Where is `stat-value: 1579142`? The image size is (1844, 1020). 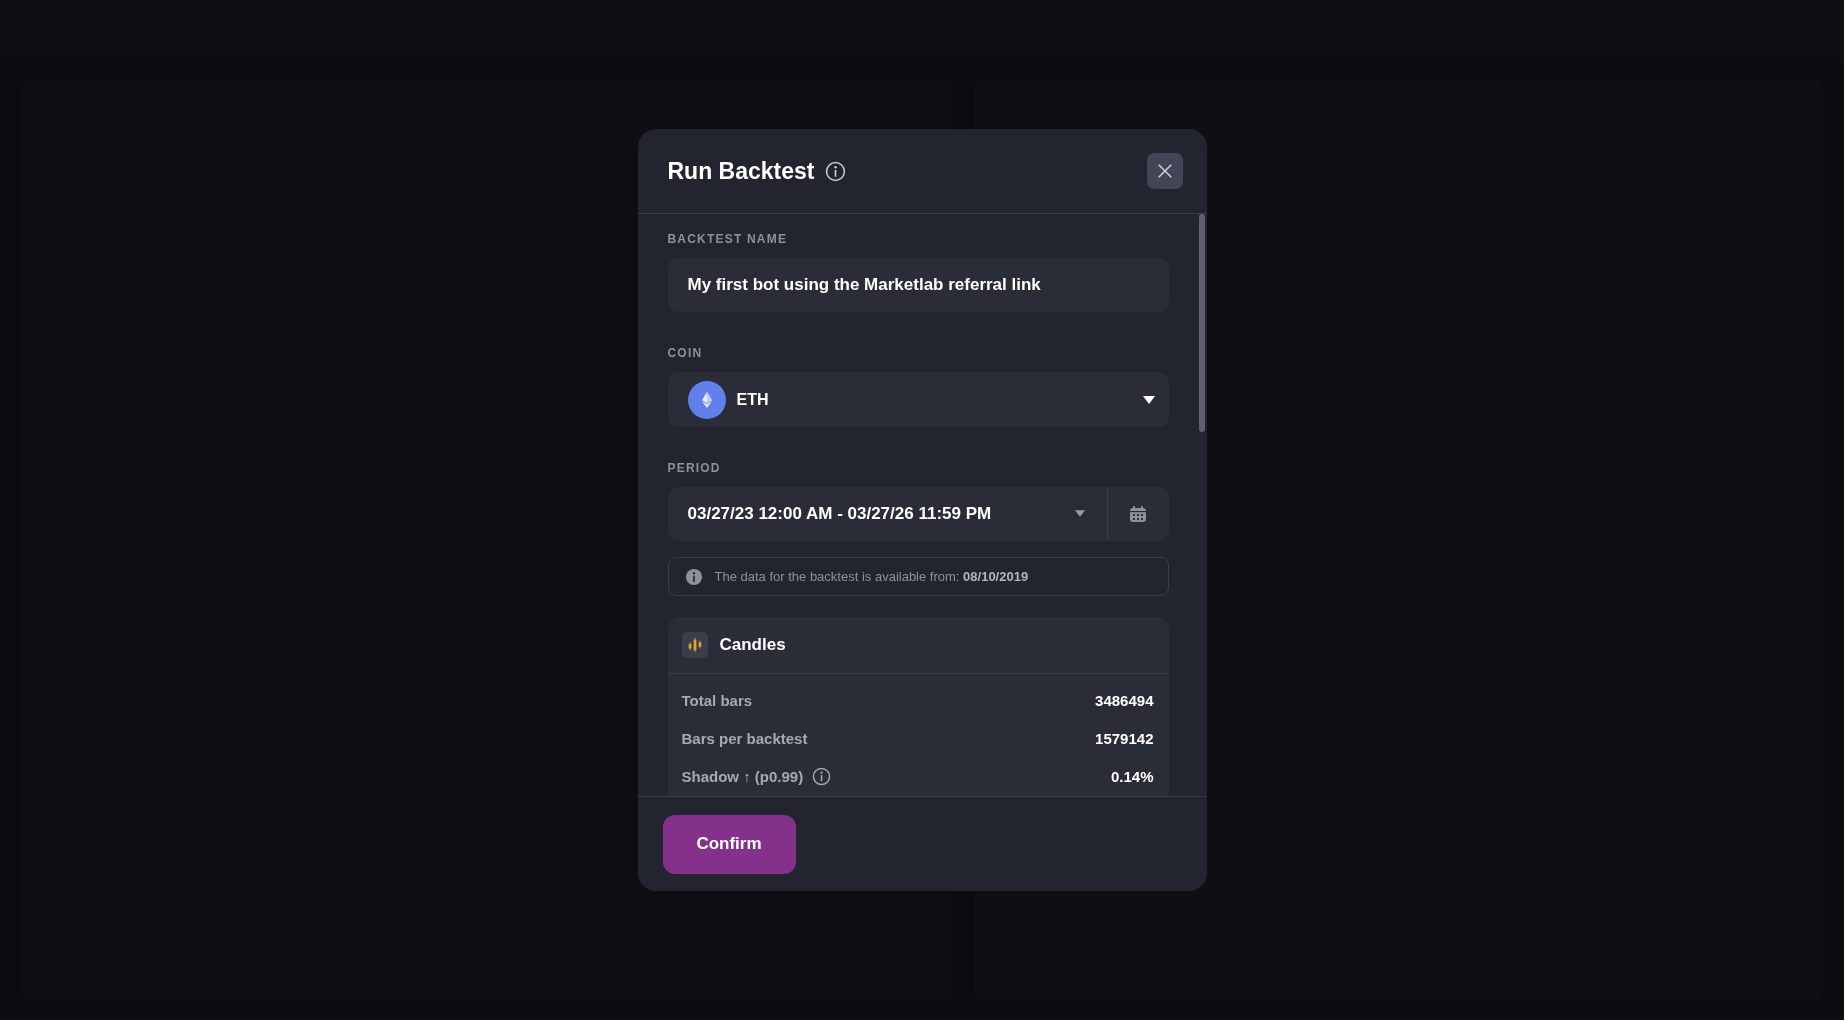
stat-value: 1579142 is located at coordinates (1124, 739).